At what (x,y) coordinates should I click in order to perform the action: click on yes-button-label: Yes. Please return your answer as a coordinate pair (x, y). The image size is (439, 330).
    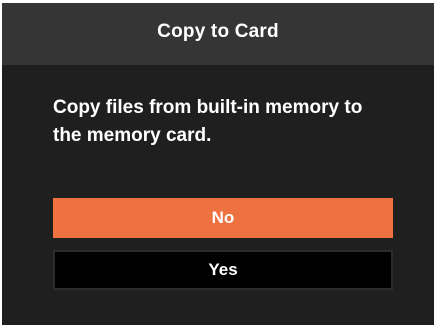
    Looking at the image, I should click on (223, 269).